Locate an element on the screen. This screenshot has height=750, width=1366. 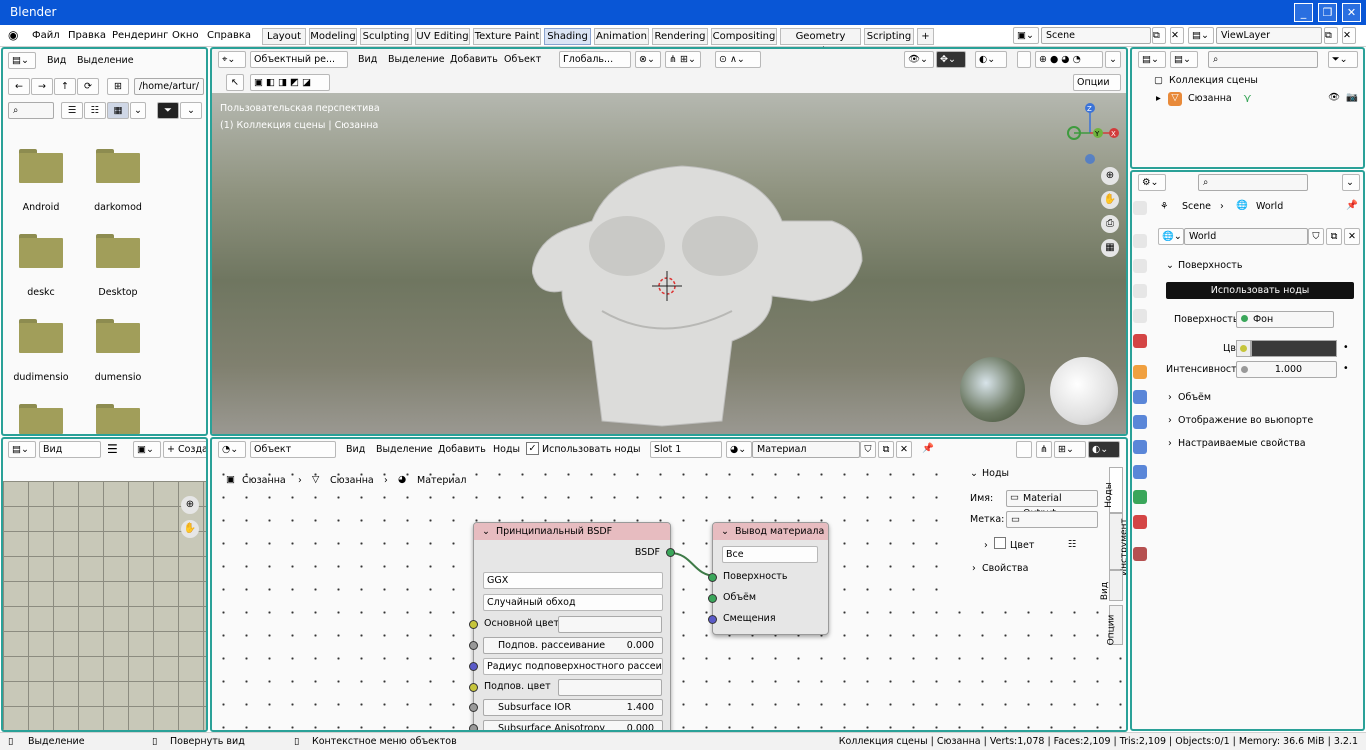
vp-add-menu: Добавить is located at coordinates (474, 59).